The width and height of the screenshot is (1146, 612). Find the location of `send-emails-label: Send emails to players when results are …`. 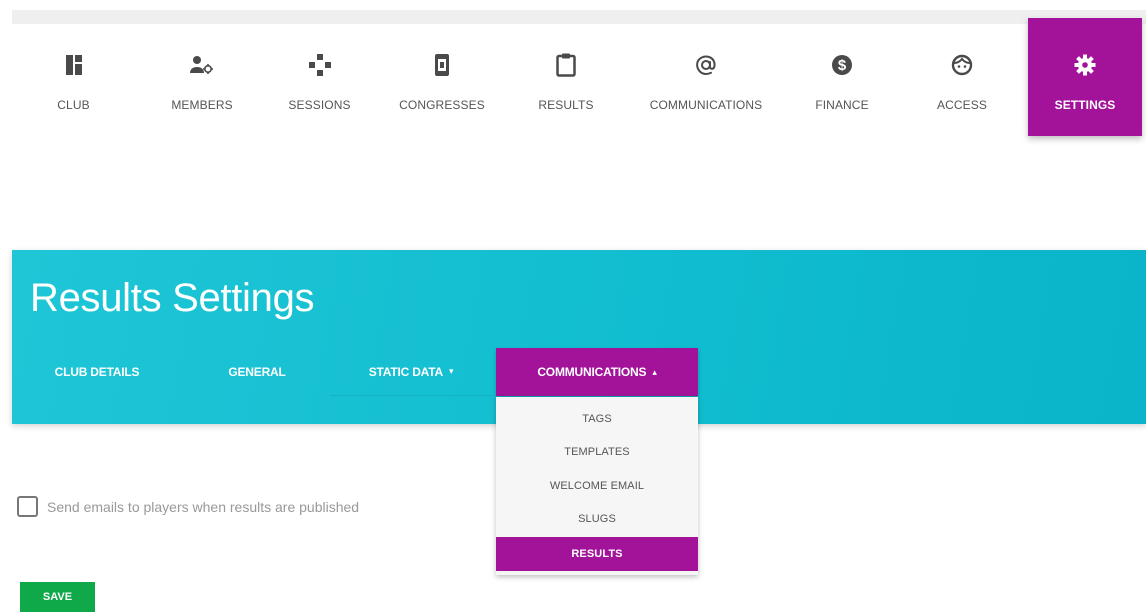

send-emails-label: Send emails to players when results are … is located at coordinates (203, 506).